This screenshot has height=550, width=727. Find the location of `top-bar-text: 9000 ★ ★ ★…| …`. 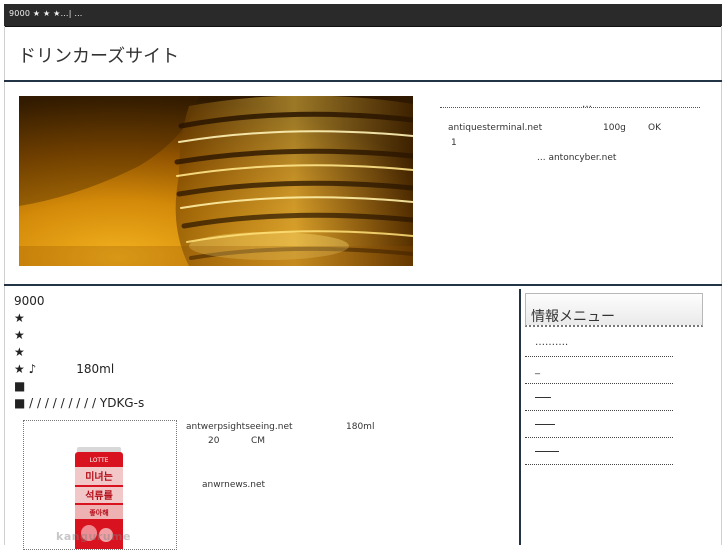

top-bar-text: 9000 ★ ★ ★…| … is located at coordinates (46, 13).